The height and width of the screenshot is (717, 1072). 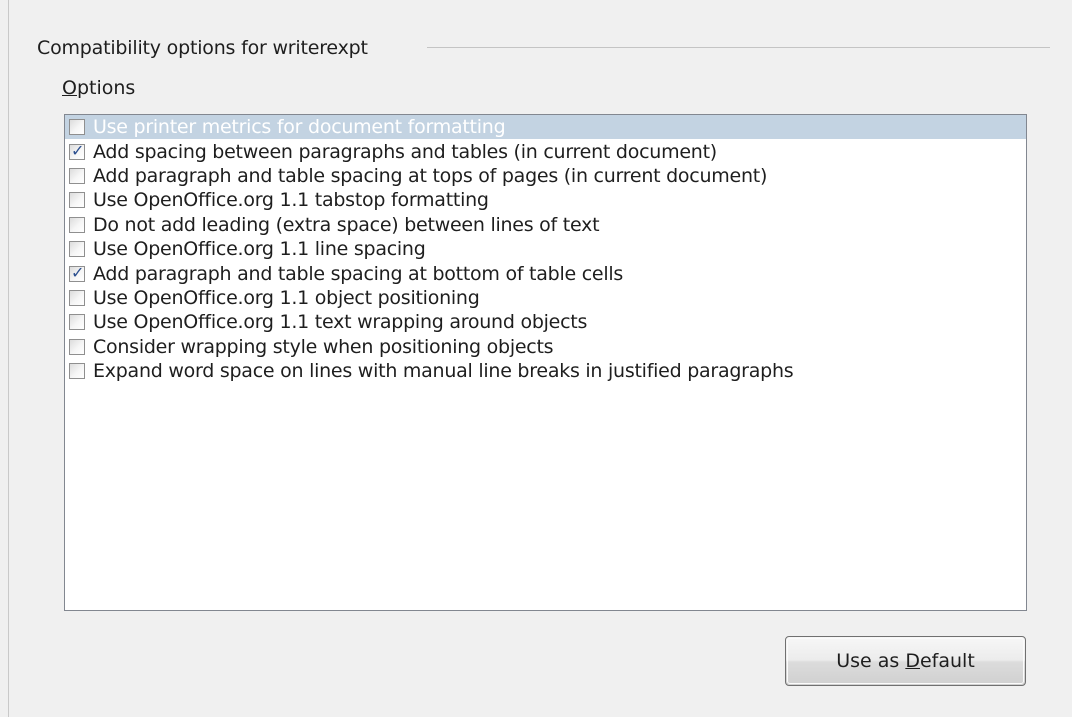 I want to click on button-label-rest: efault, so click(x=947, y=661).